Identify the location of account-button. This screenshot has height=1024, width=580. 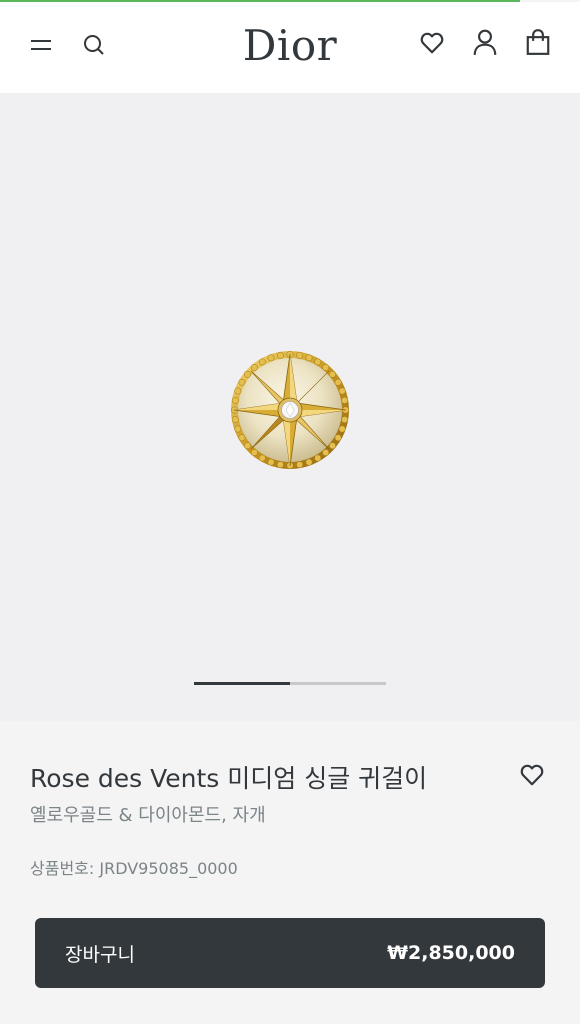
(485, 42).